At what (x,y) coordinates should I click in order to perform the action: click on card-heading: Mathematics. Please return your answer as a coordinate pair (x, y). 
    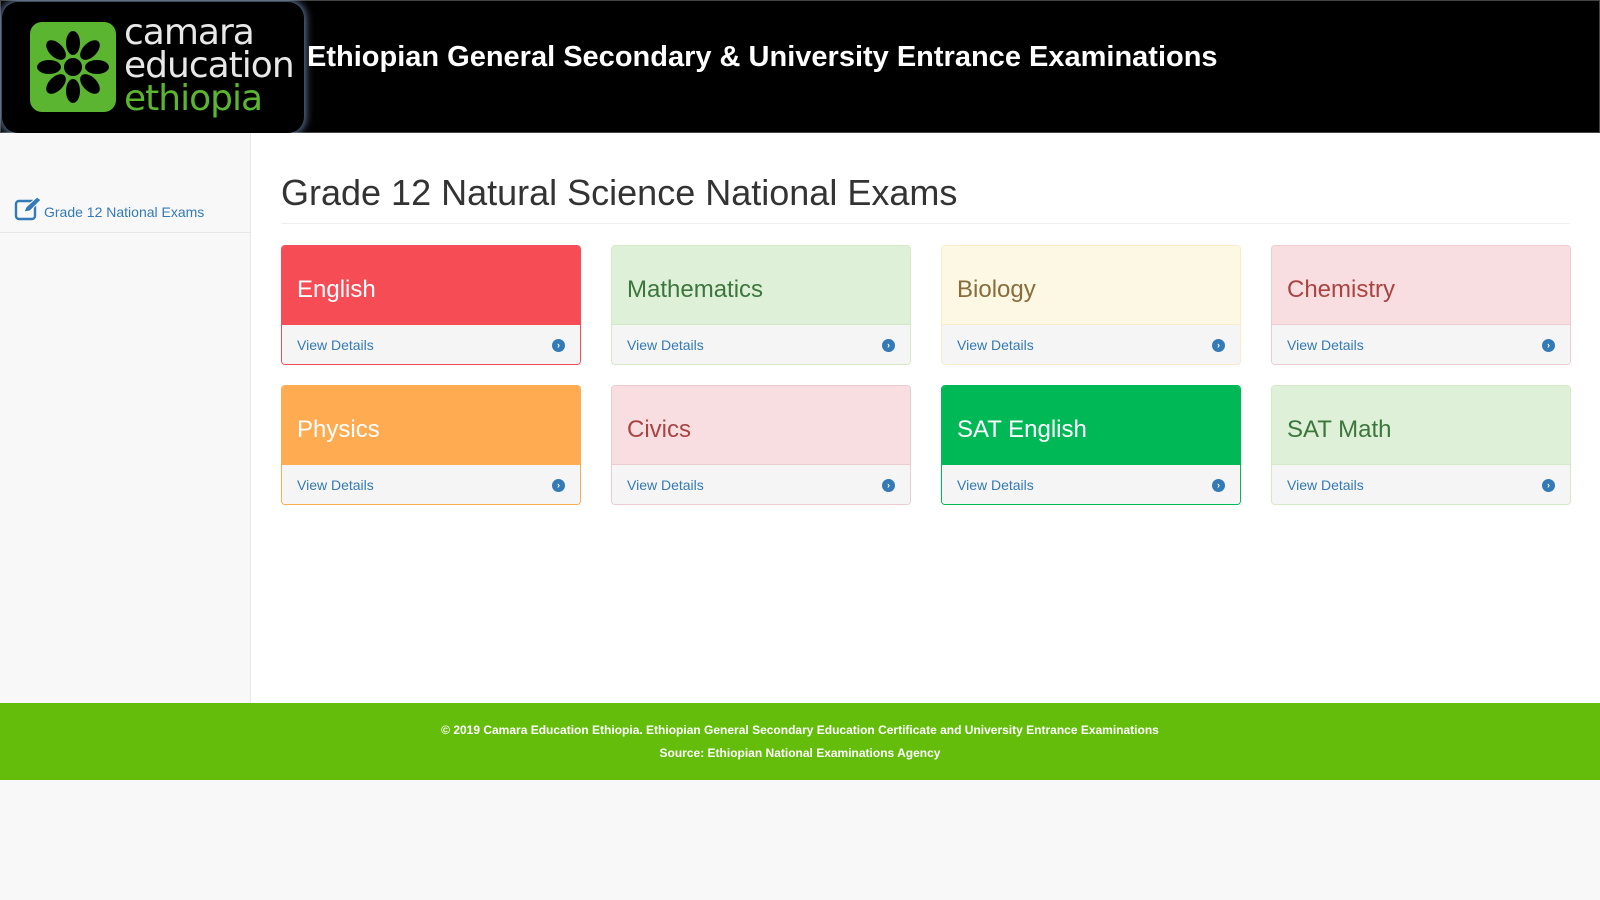
    Looking at the image, I should click on (761, 285).